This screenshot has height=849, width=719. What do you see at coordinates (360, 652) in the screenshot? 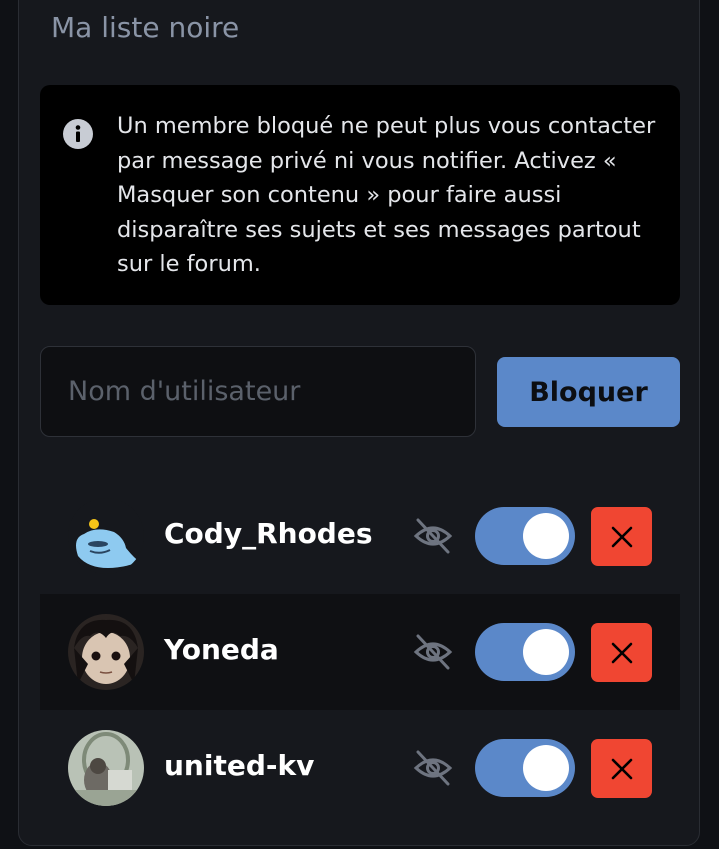
I see `blocked-user-row: Yoneda` at bounding box center [360, 652].